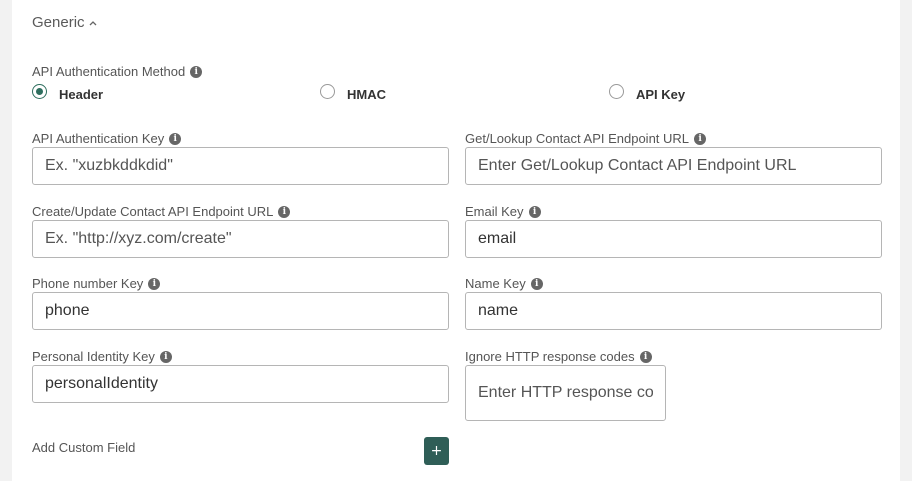  Describe the element at coordinates (565, 393) in the screenshot. I see `ignore-codes-input` at that location.